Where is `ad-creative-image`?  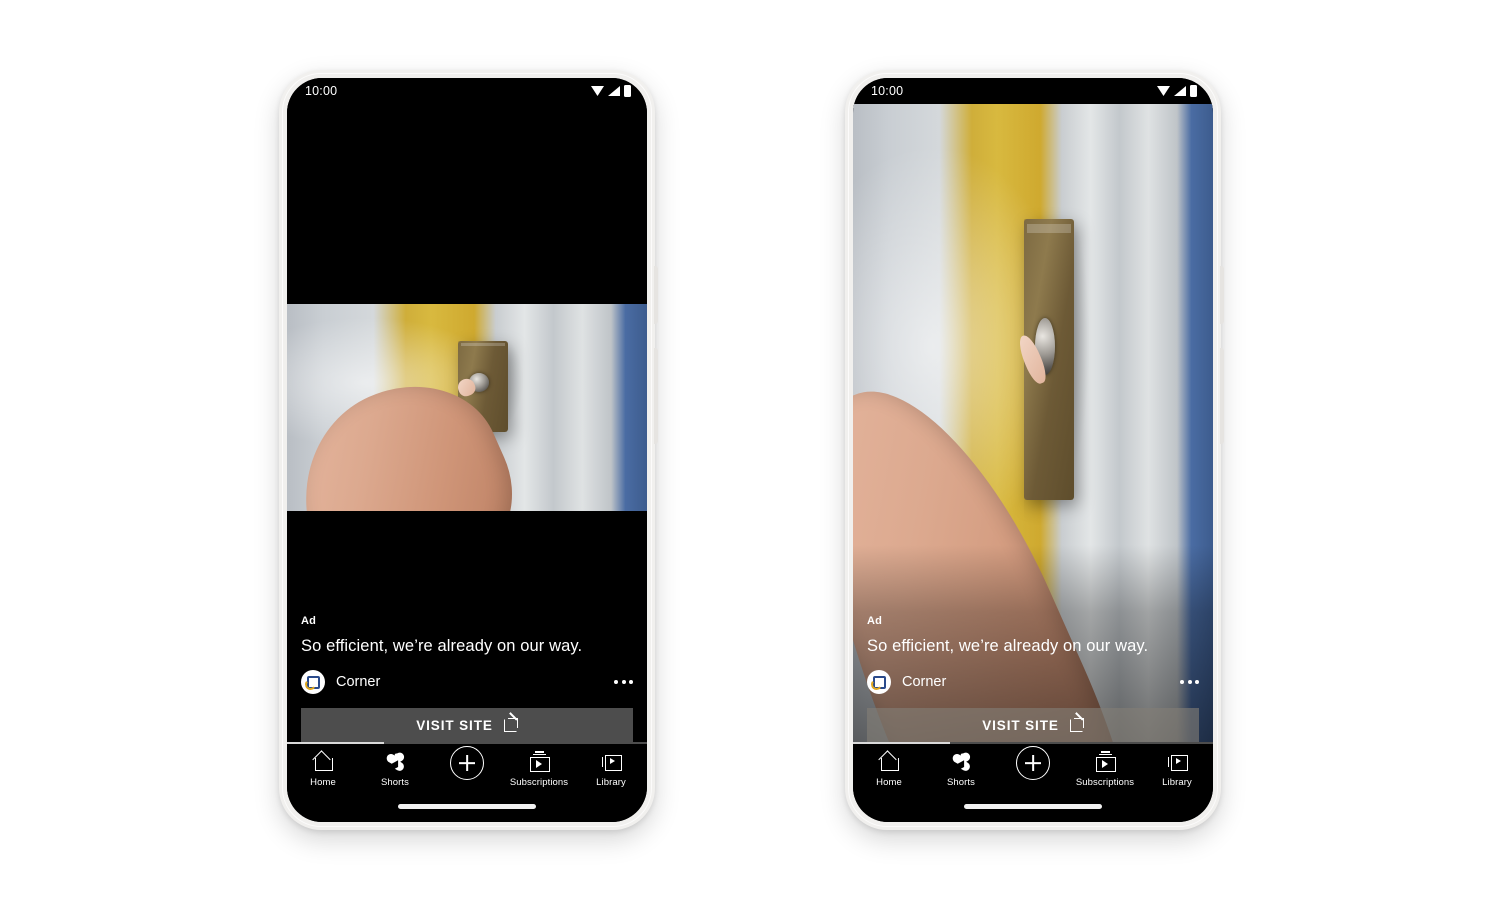 ad-creative-image is located at coordinates (467, 407).